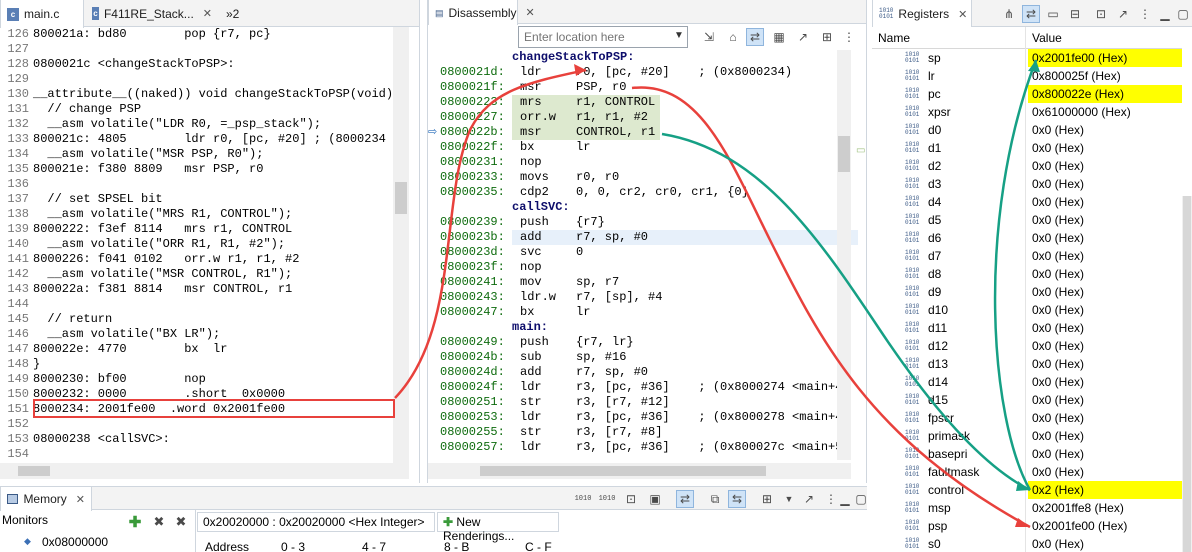 The width and height of the screenshot is (1192, 552). I want to click on code-line: 142 __asm volatile("MSR CONTROL, R1");, so click(146, 274).